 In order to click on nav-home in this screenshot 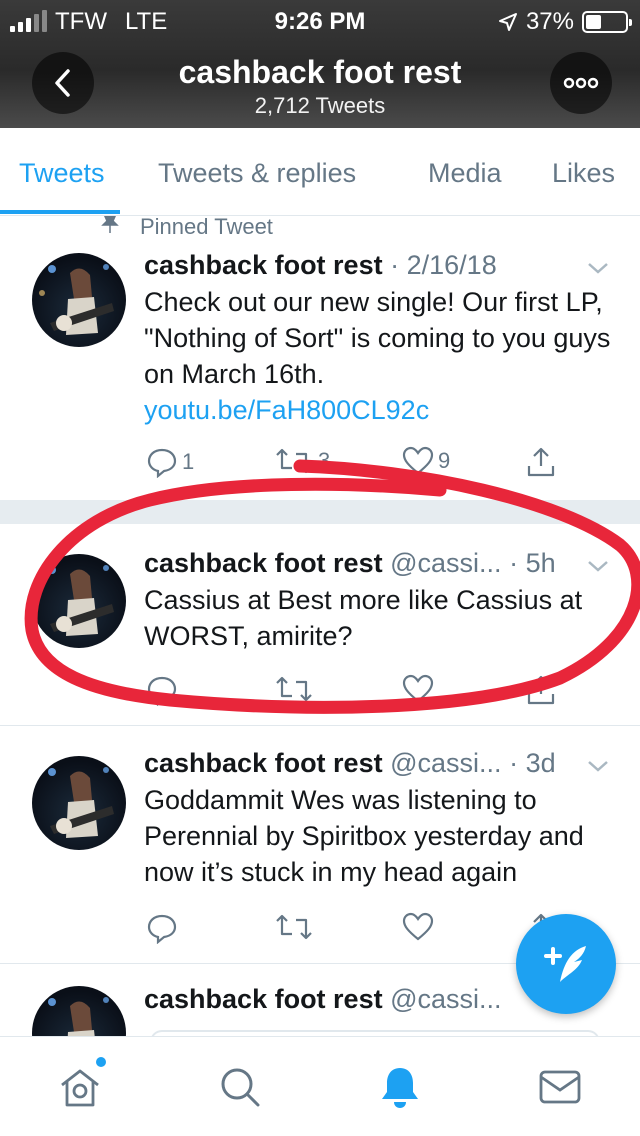, I will do `click(81, 1084)`.